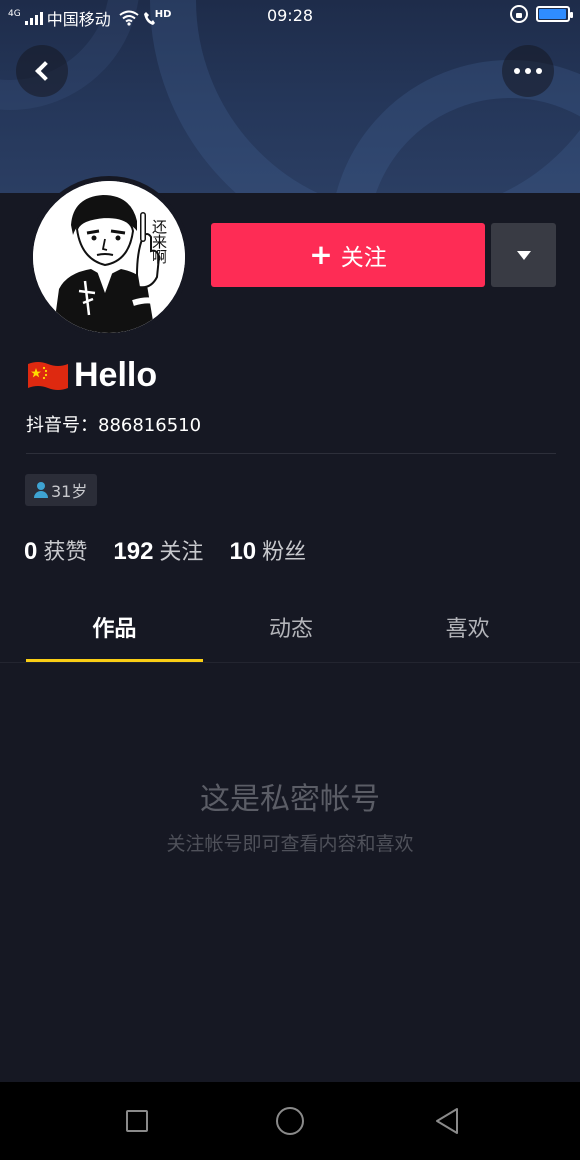 The image size is (580, 1160). What do you see at coordinates (290, 799) in the screenshot?
I see `private-account-title: 这是私密帐号` at bounding box center [290, 799].